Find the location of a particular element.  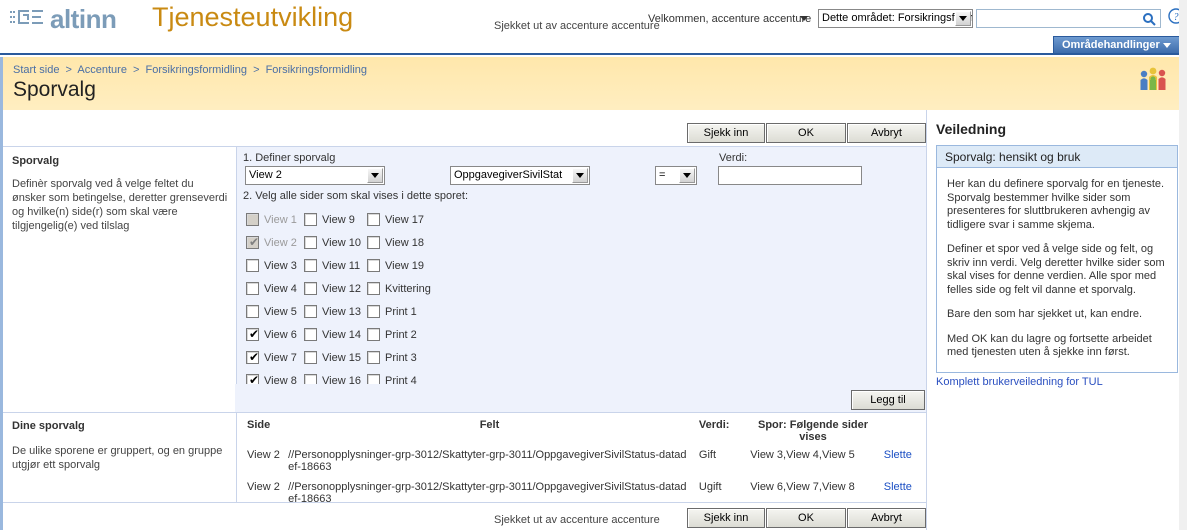

check-in-button-top: Sjekk inn is located at coordinates (726, 133).